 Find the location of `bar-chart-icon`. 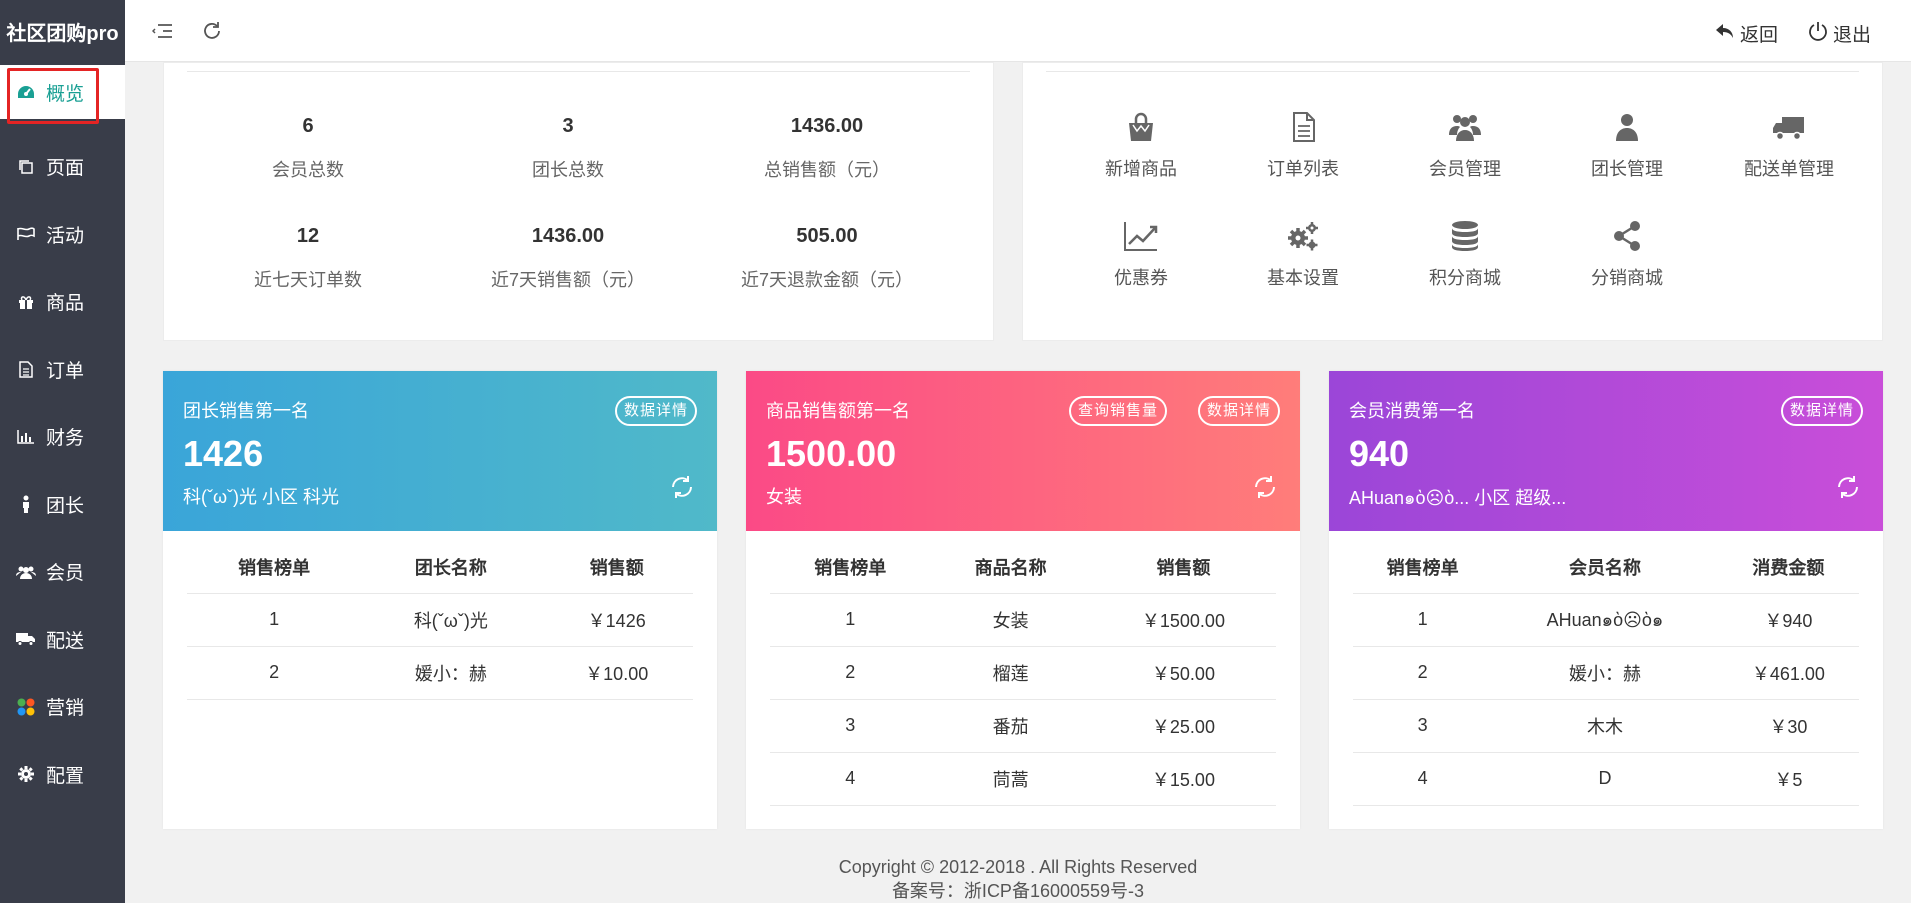

bar-chart-icon is located at coordinates (26, 437).